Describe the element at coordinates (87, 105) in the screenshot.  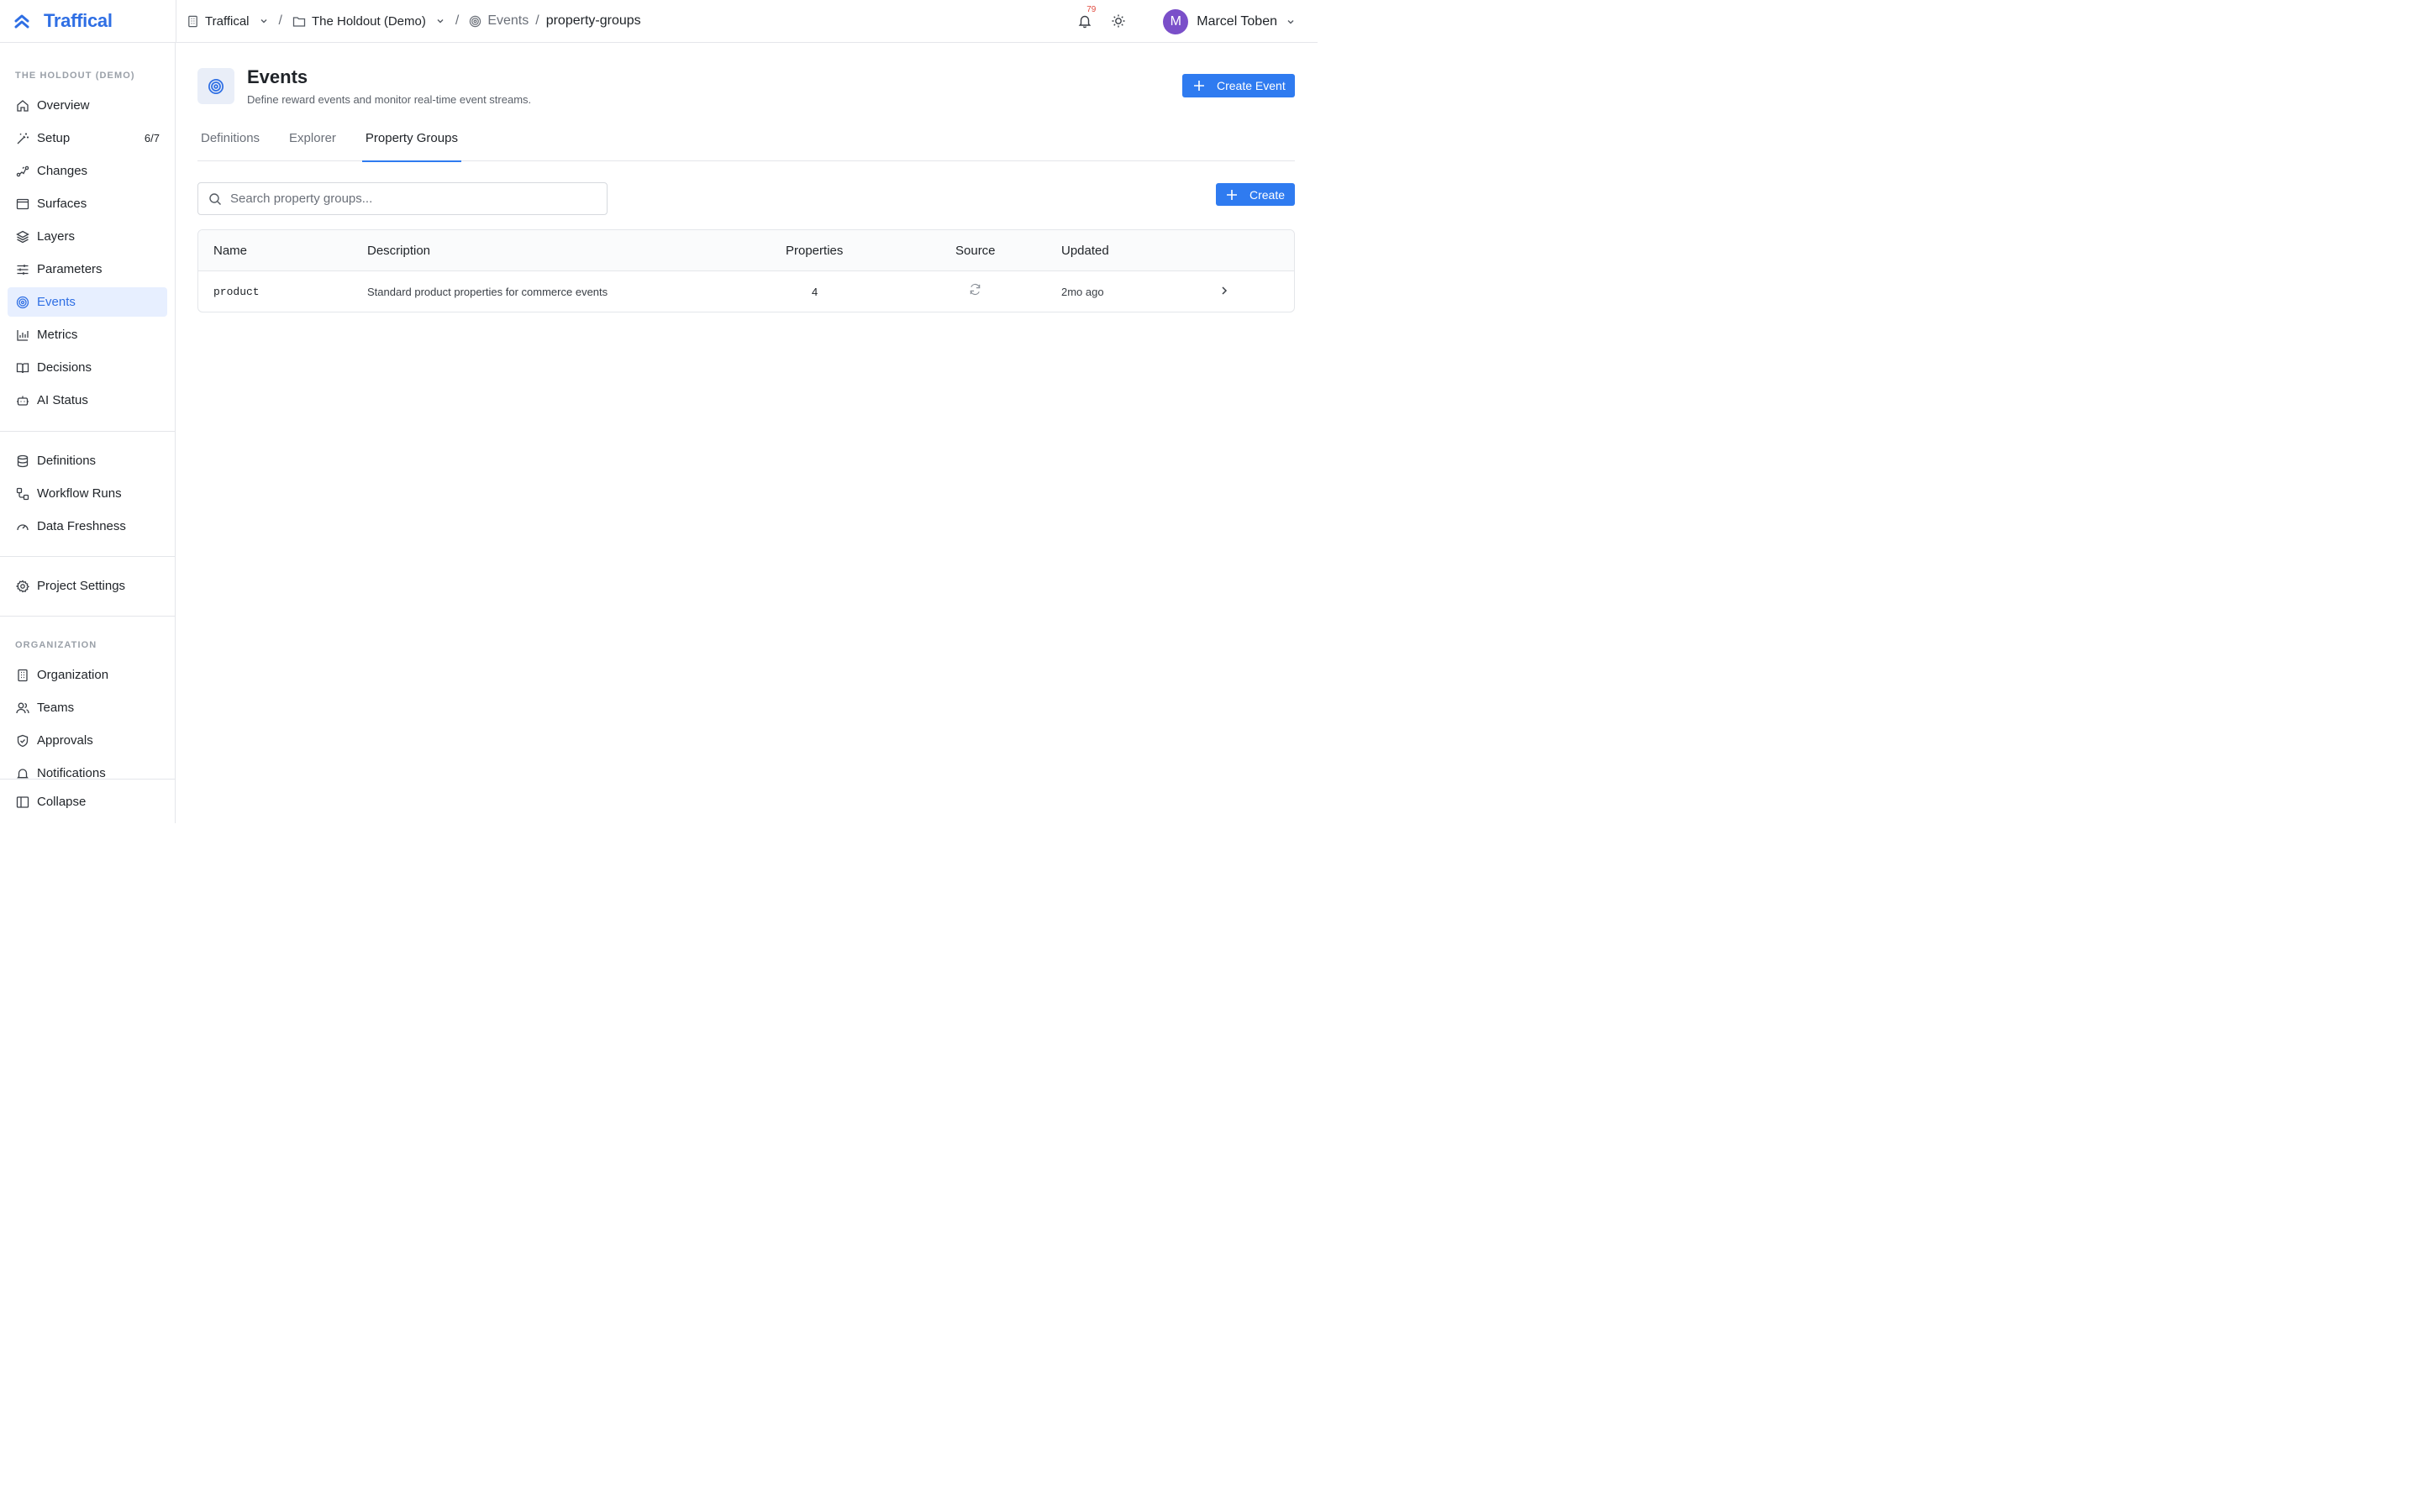
I see `sidebar-item-overview: Overview` at that location.